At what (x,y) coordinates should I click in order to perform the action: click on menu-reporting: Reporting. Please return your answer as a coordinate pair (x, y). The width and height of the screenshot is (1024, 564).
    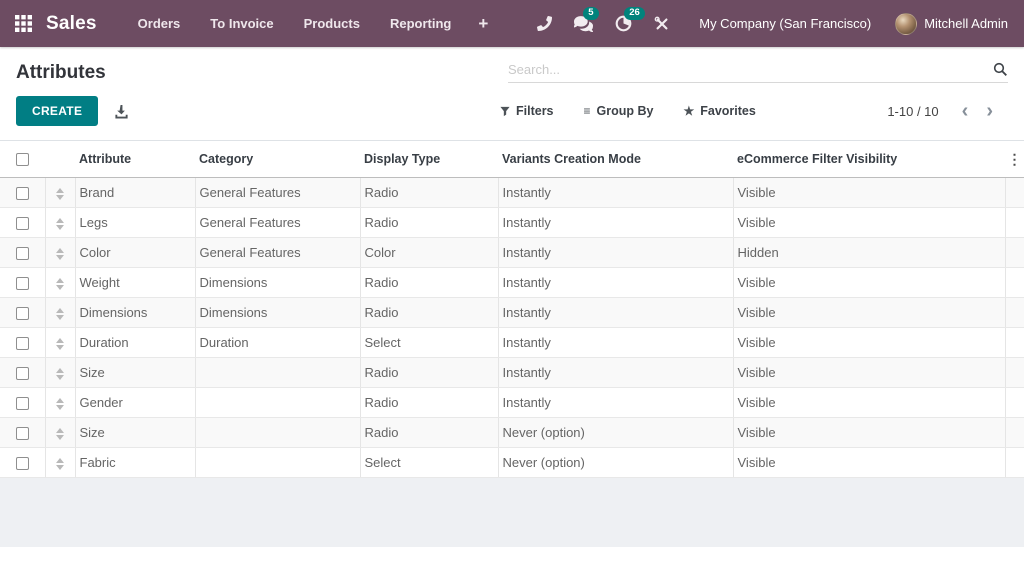
    Looking at the image, I should click on (420, 23).